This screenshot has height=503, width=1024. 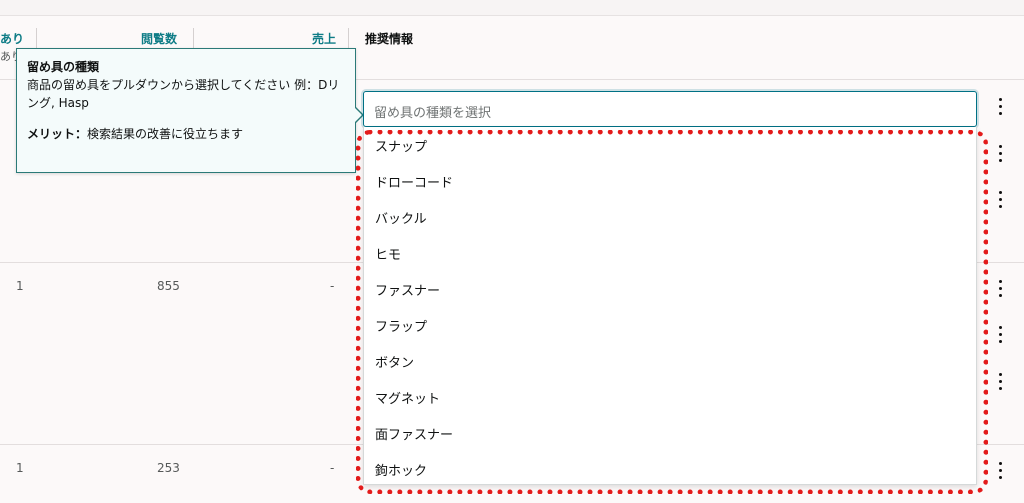 I want to click on row-2-count: 1, so click(x=20, y=468).